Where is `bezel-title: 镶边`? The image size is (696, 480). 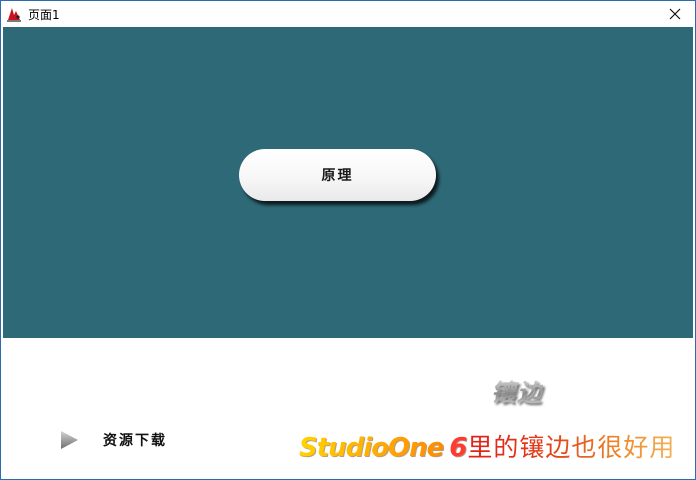 bezel-title: 镶边 is located at coordinates (517, 390).